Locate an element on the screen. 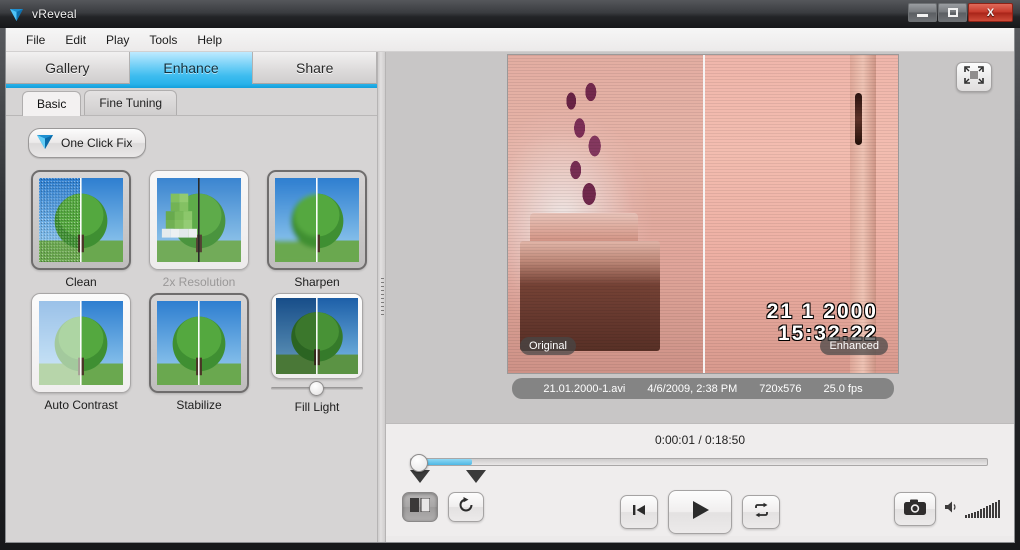 The height and width of the screenshot is (550, 1020). tool-sharpen: Sharpen is located at coordinates (317, 229).